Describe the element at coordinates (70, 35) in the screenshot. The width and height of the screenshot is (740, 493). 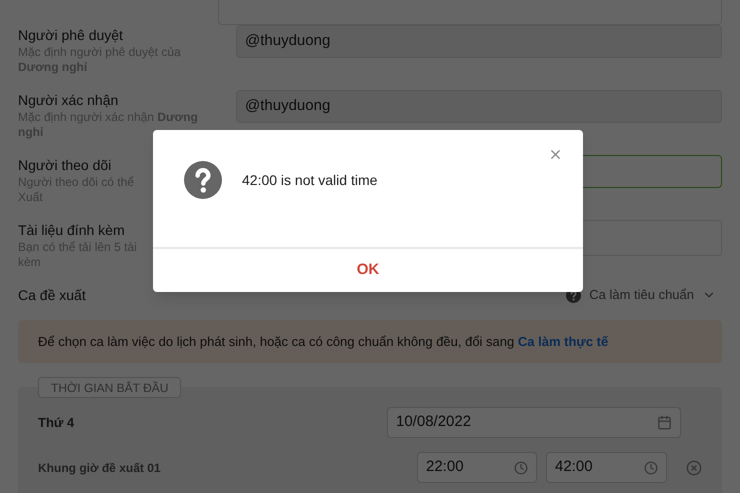
I see `field-label: Người phê duyệt` at that location.